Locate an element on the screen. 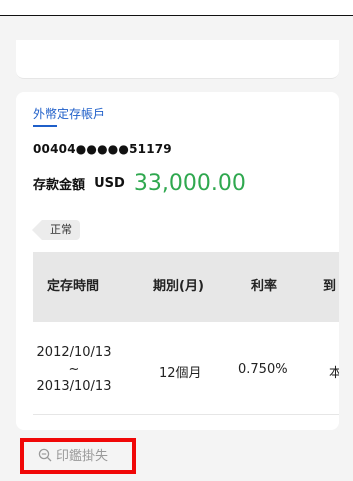 The width and height of the screenshot is (353, 481). amount-value: 33,000.00 is located at coordinates (189, 183).